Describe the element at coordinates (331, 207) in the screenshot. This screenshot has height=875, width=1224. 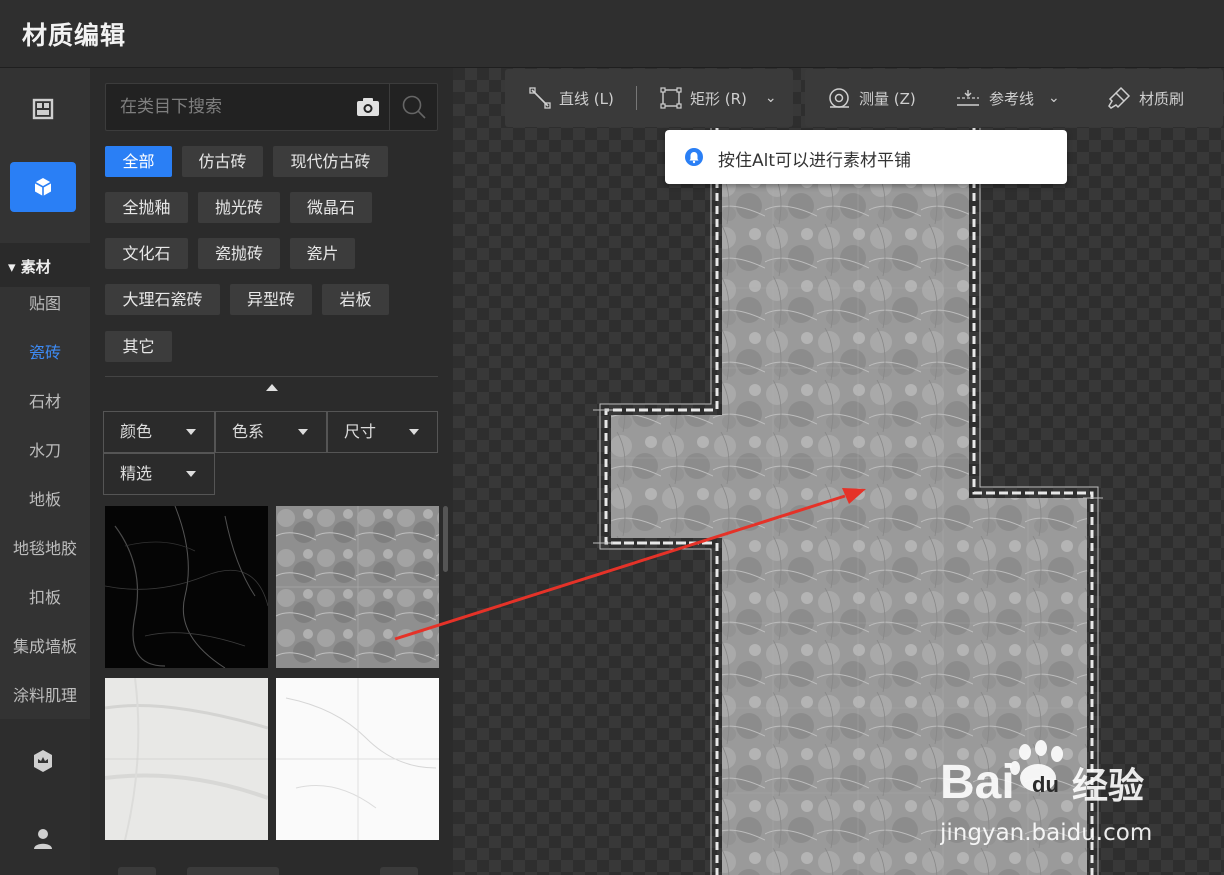
I see `category-crystal-stone: 微晶石` at that location.